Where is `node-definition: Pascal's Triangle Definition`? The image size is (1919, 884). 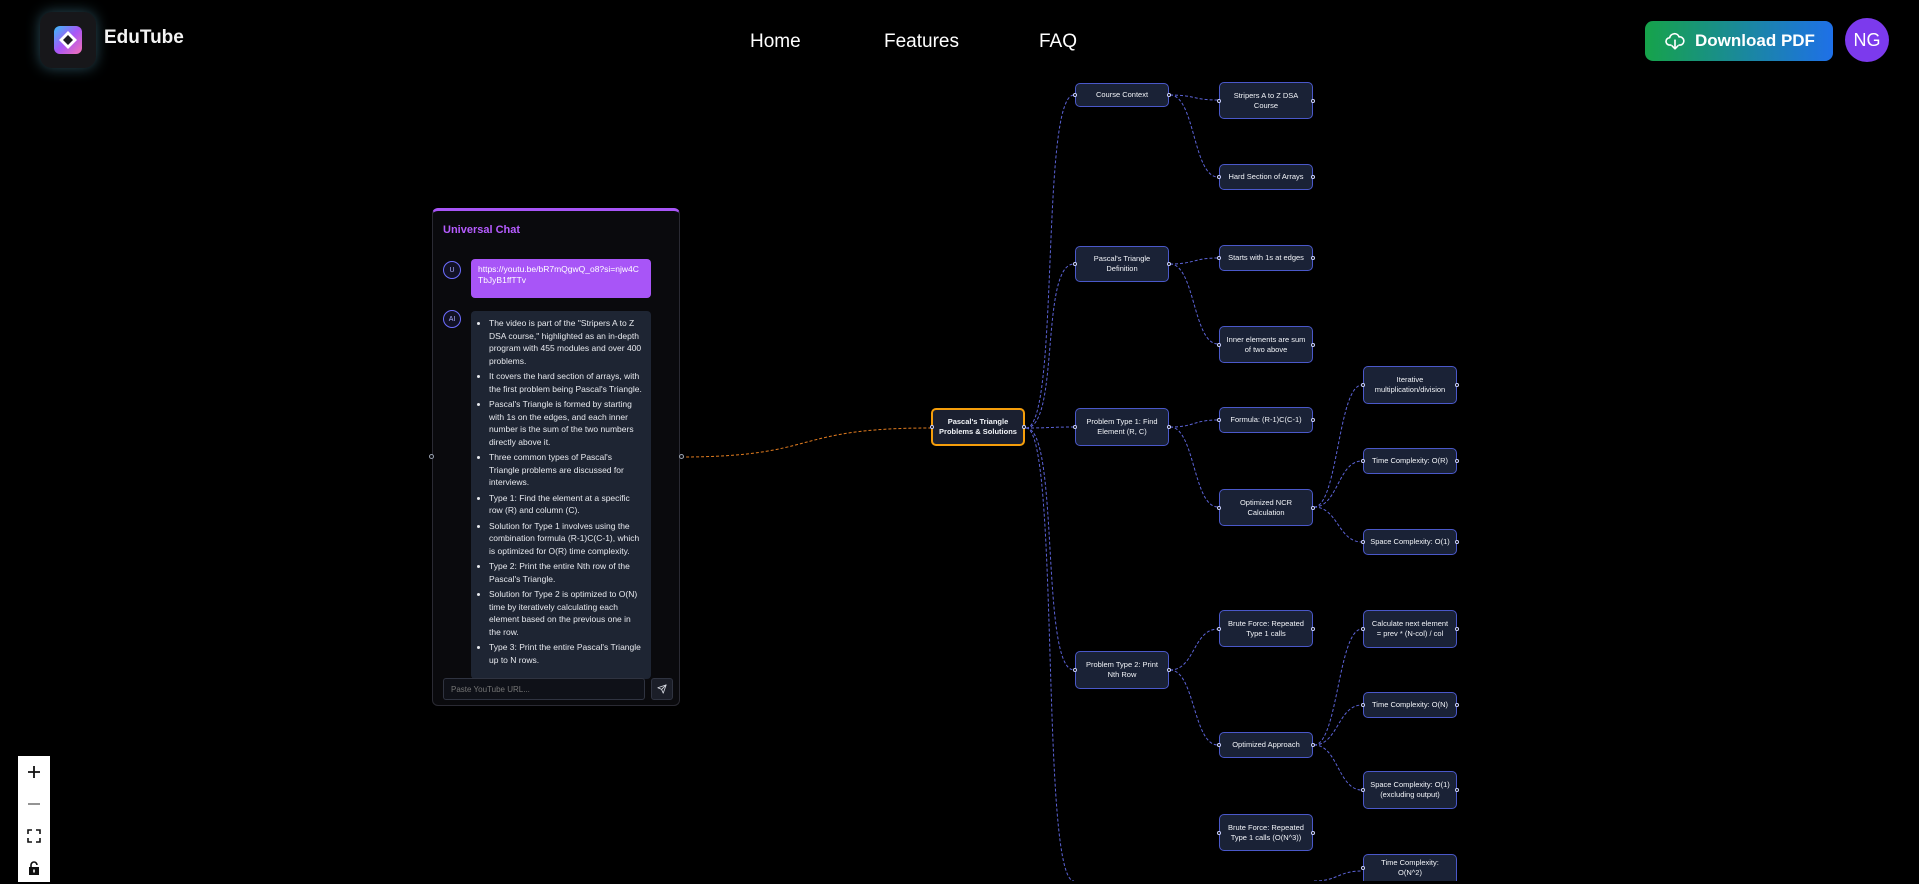
node-definition: Pascal's Triangle Definition is located at coordinates (1122, 264).